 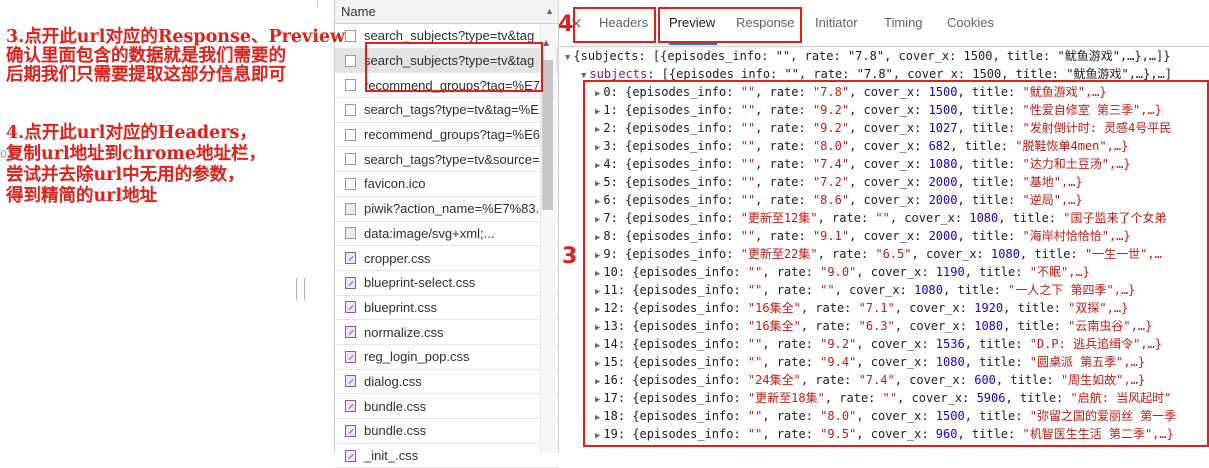 What do you see at coordinates (404, 332) in the screenshot?
I see `request-name: normalize.css` at bounding box center [404, 332].